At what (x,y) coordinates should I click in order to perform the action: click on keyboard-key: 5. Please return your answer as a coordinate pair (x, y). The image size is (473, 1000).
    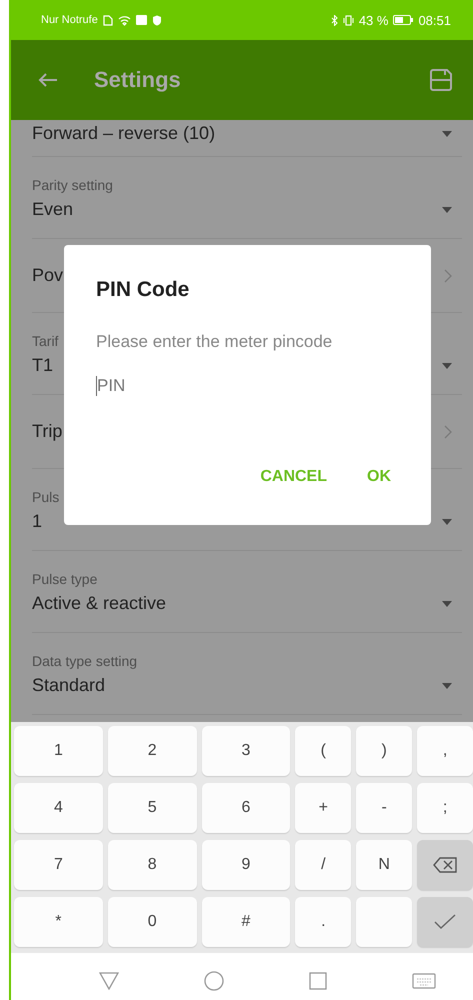
    Looking at the image, I should click on (152, 808).